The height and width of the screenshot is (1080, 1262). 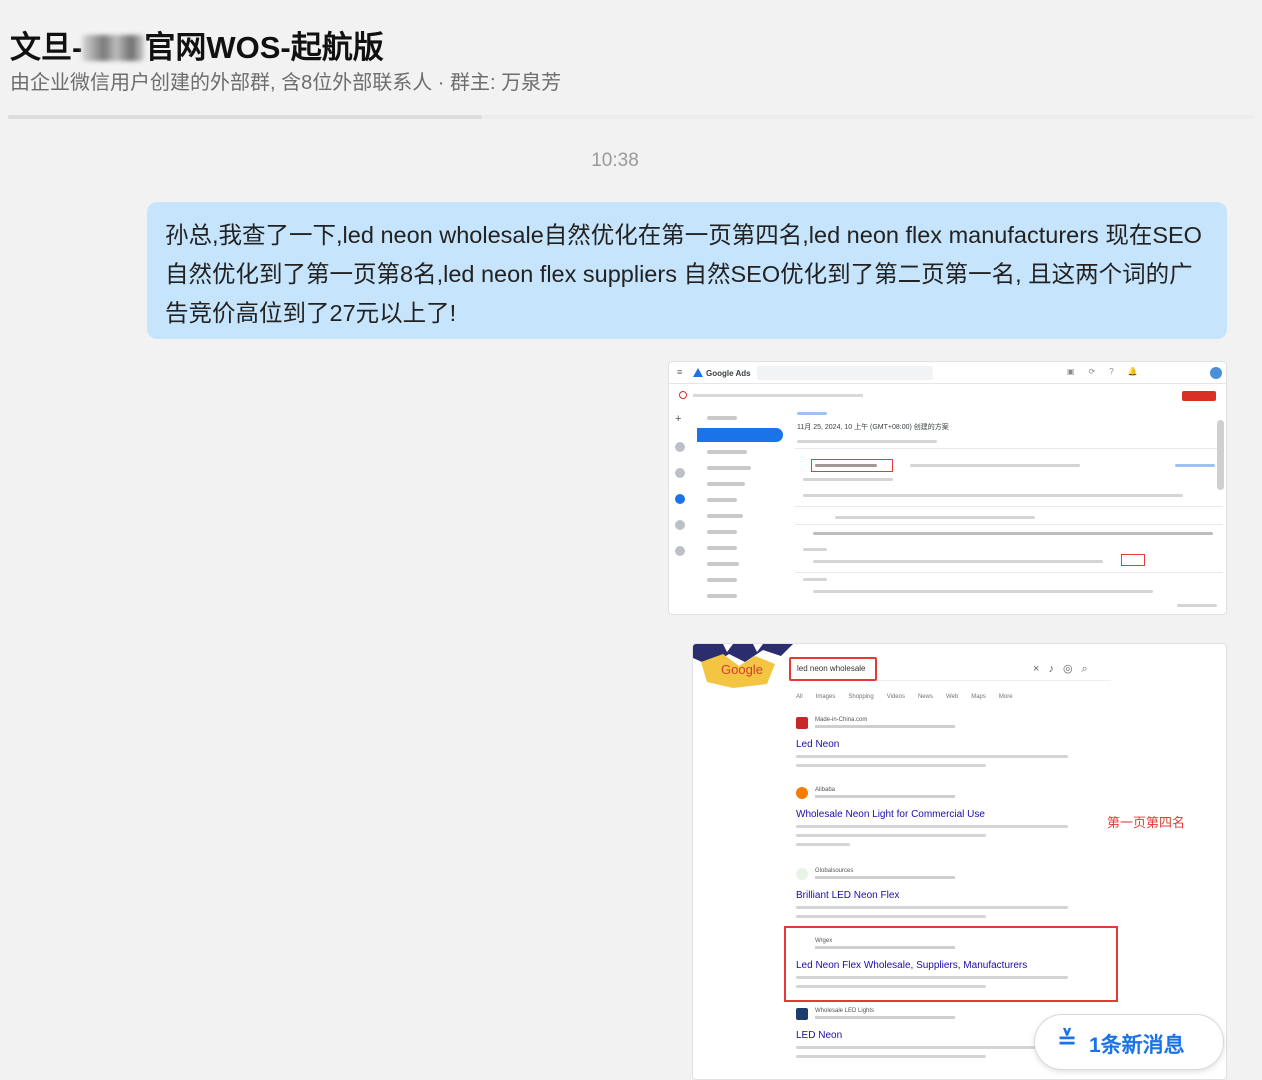 What do you see at coordinates (848, 895) in the screenshot?
I see `result-title: Brilliant LED Neon Flex` at bounding box center [848, 895].